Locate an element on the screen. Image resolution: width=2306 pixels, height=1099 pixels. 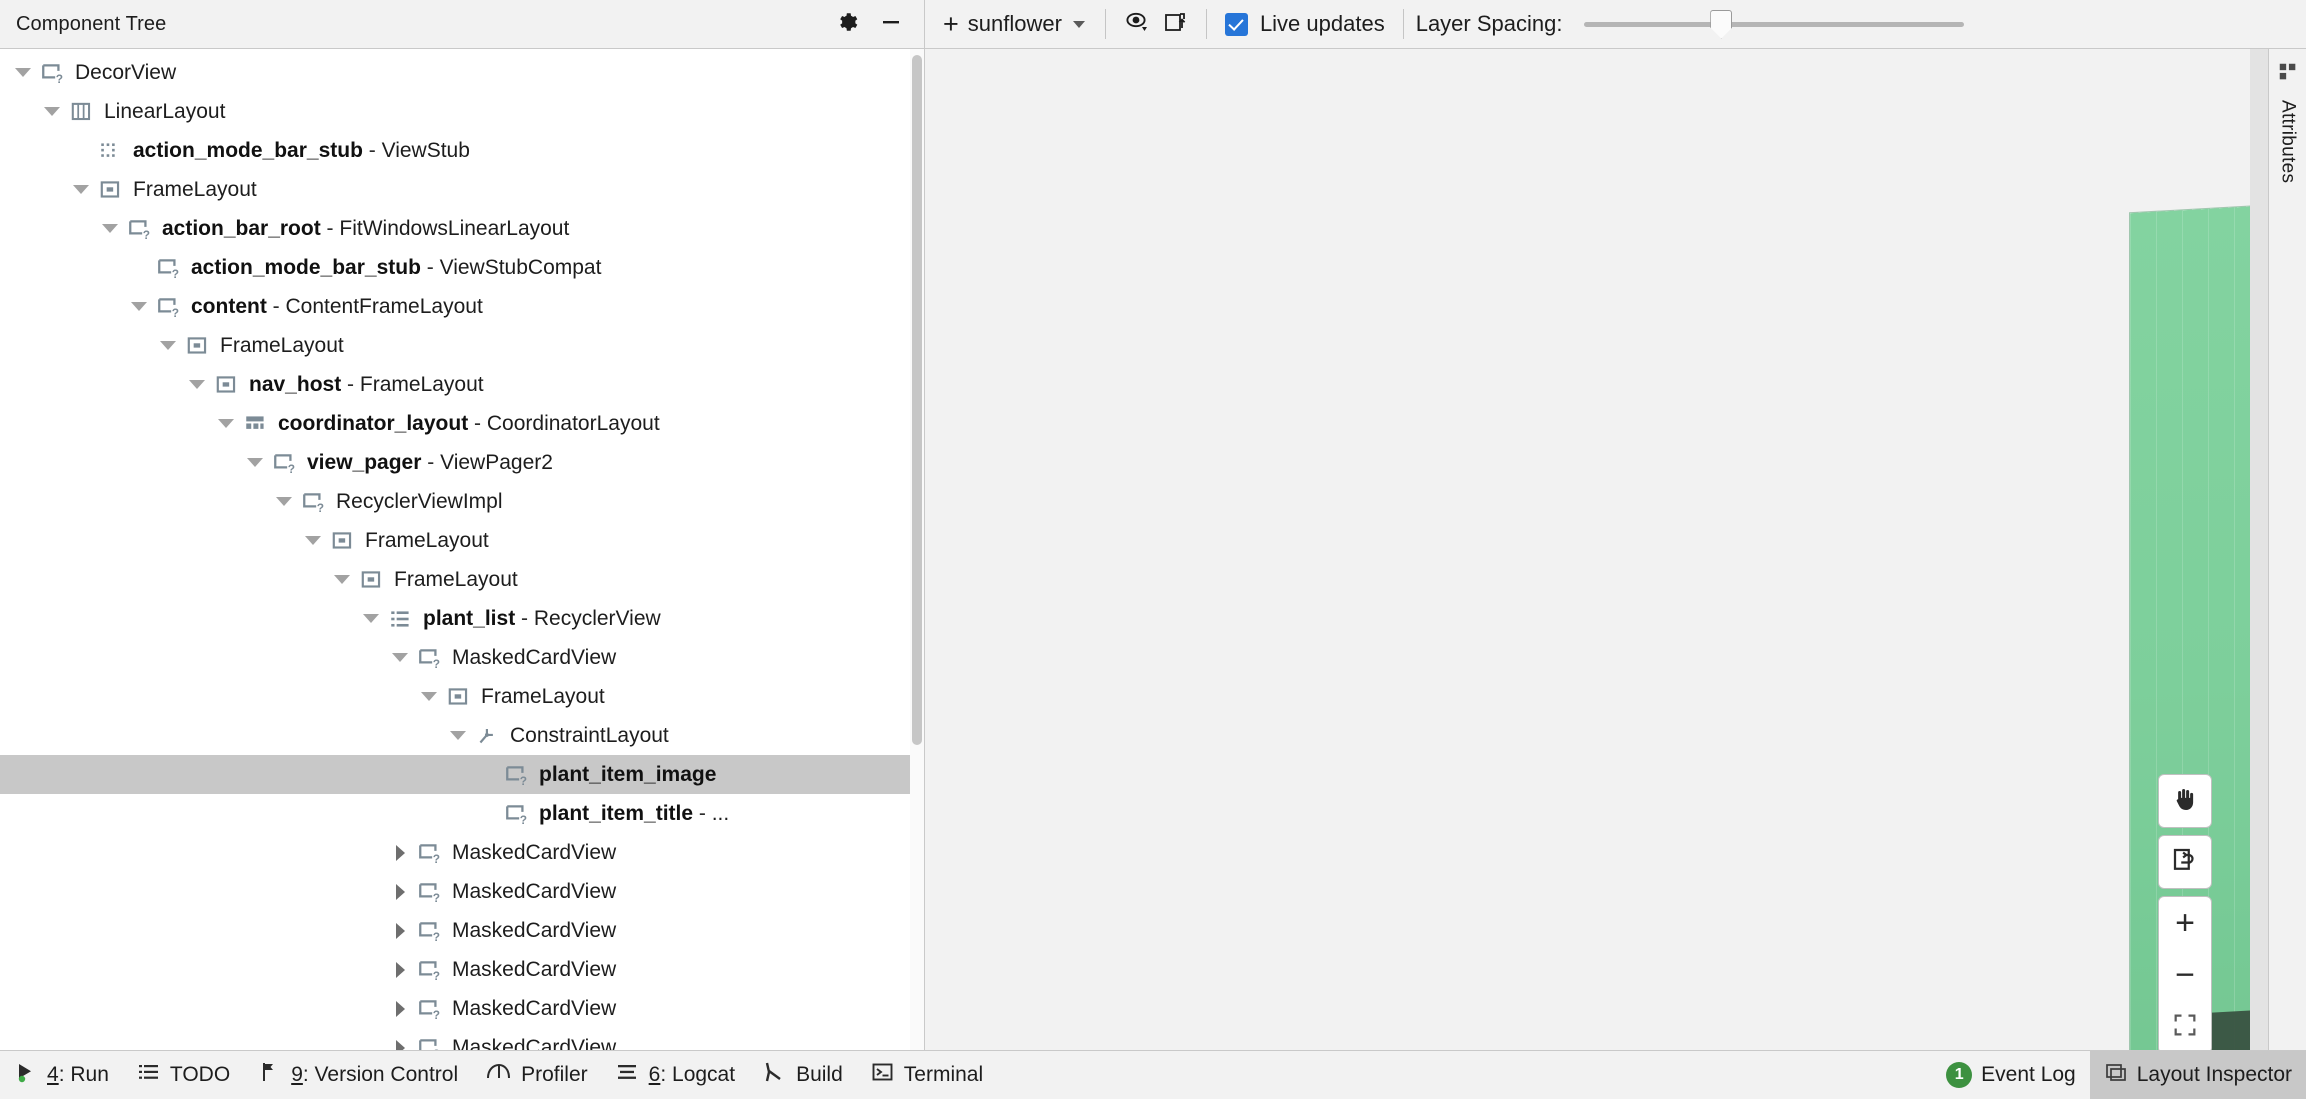
status-bar-item-run: 4: Run is located at coordinates (61, 1075).